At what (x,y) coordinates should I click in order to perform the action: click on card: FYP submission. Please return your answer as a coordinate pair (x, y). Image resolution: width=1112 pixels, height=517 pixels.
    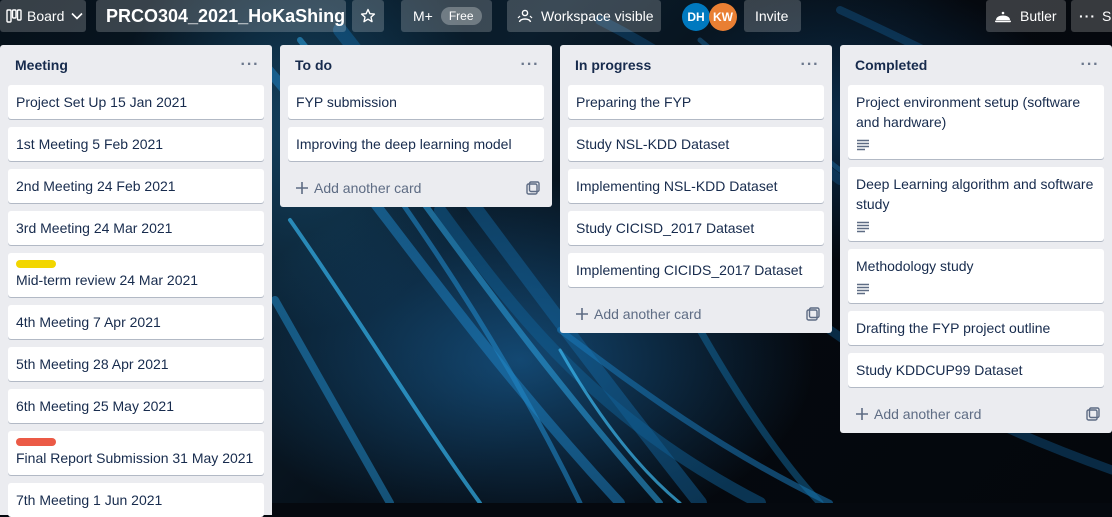
    Looking at the image, I should click on (416, 102).